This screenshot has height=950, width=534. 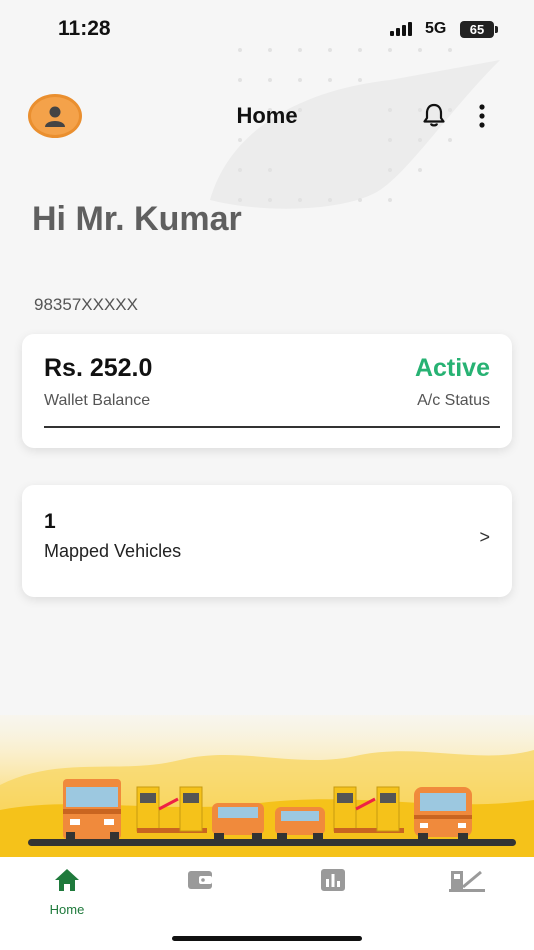 I want to click on tab-toll, so click(x=467, y=882).